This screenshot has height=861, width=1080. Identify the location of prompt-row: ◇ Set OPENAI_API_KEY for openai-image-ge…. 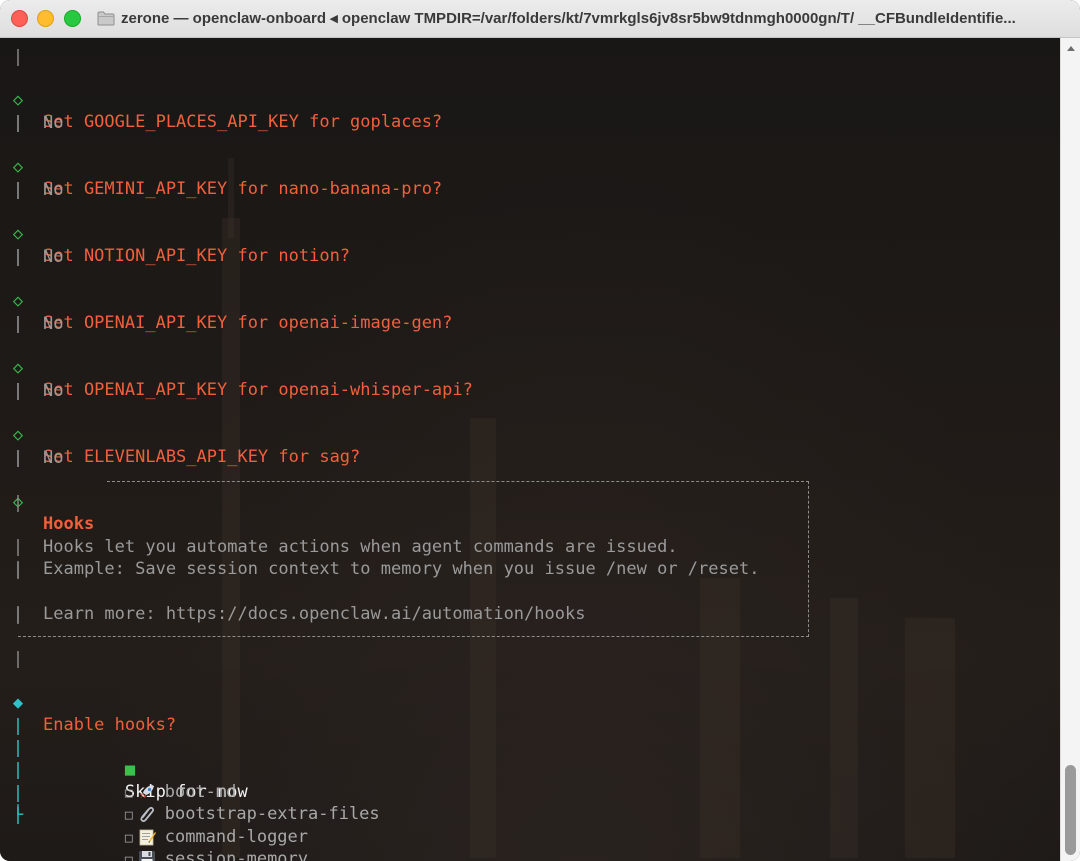
(226, 300).